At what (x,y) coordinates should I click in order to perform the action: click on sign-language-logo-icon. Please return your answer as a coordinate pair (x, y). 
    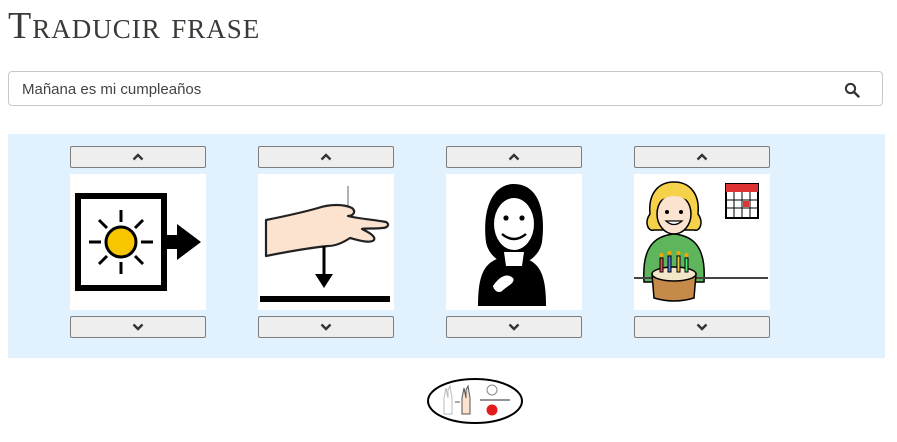
    Looking at the image, I should click on (475, 401).